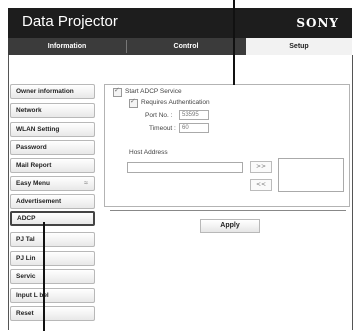 The height and width of the screenshot is (331, 360). I want to click on tab-information: Information, so click(67, 46).